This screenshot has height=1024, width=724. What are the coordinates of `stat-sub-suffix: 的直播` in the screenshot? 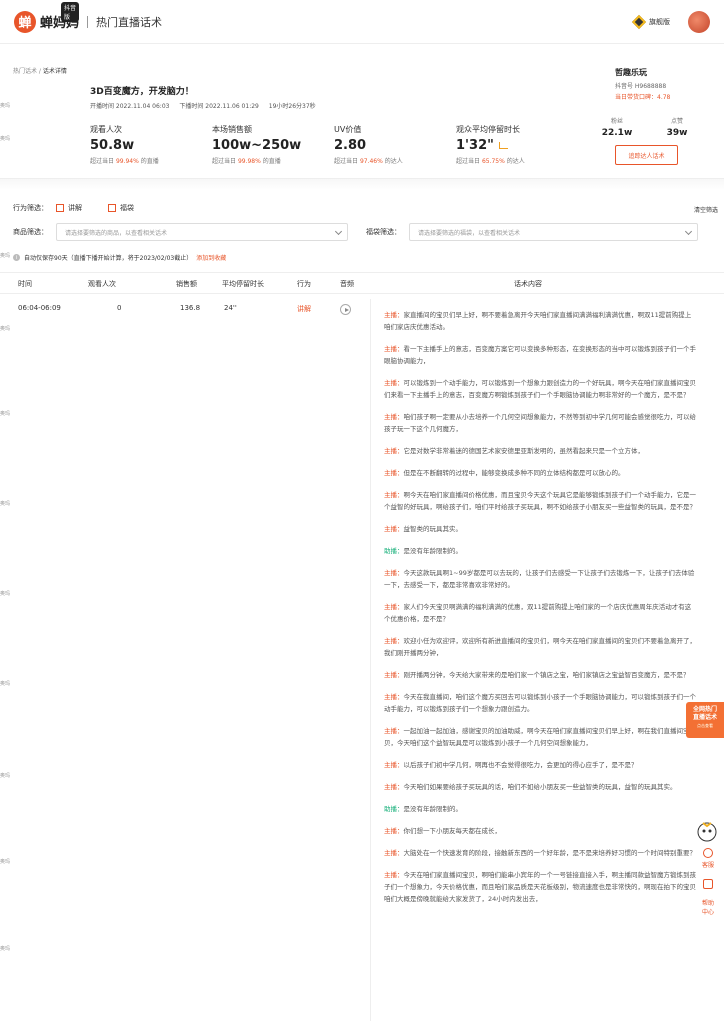 It's located at (271, 161).